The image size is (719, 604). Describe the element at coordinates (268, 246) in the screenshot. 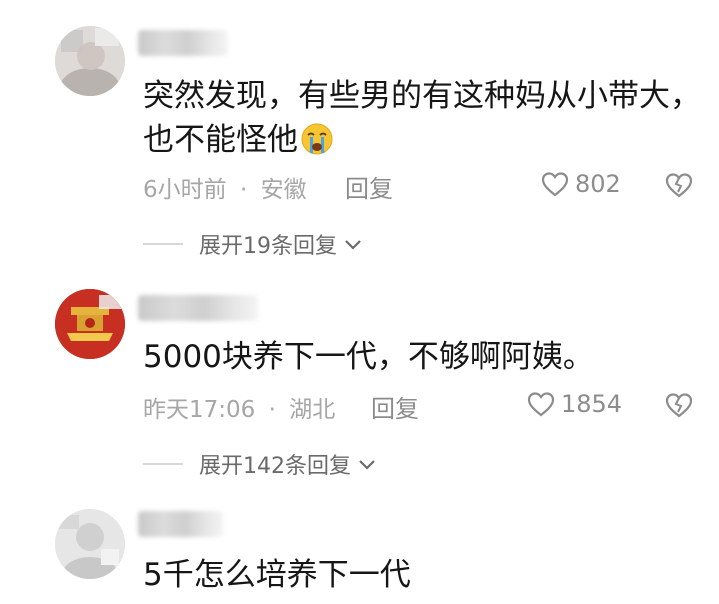

I see `expand-replies-label: 展开19条回复` at that location.